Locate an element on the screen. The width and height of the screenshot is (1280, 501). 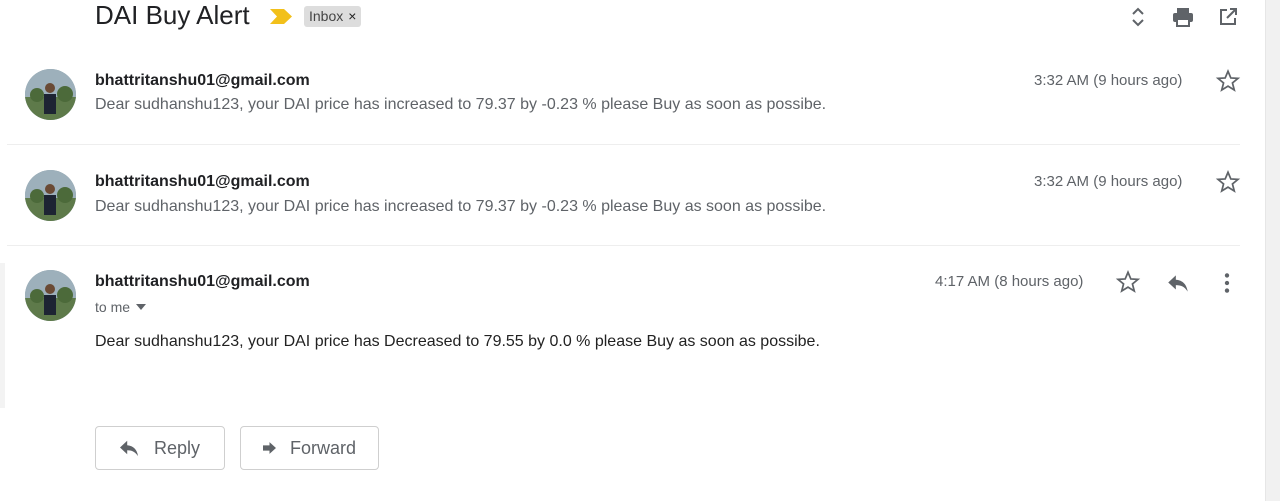
label-chip-text: Inbox is located at coordinates (326, 16).